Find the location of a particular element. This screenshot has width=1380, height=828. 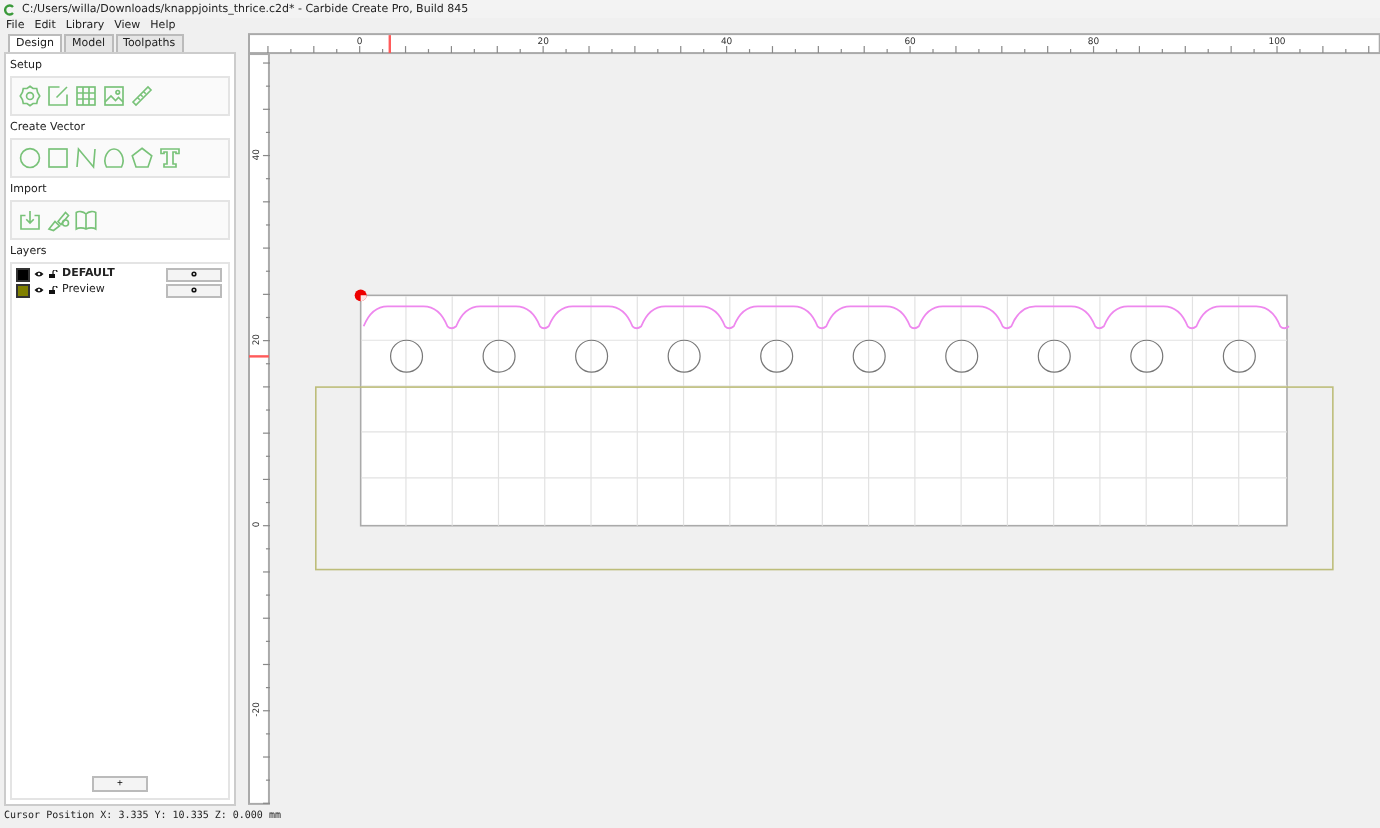

grid-icon is located at coordinates (86, 96).